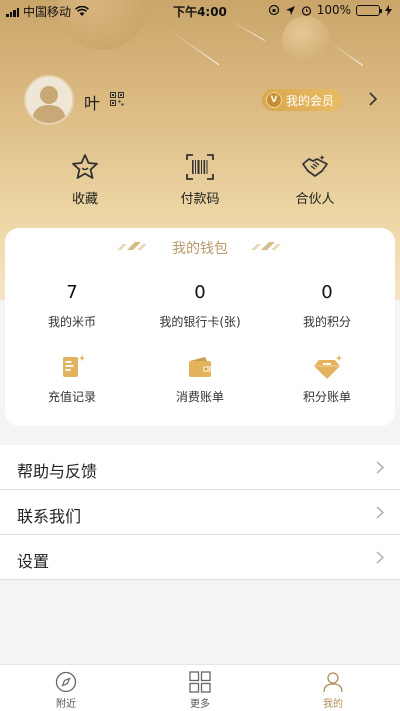 The width and height of the screenshot is (400, 711). What do you see at coordinates (49, 516) in the screenshot?
I see `menu-item-label: 联系我们` at bounding box center [49, 516].